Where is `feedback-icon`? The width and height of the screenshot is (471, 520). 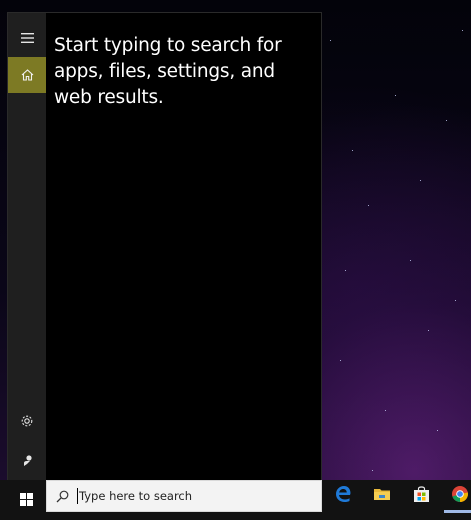
feedback-icon is located at coordinates (27, 461).